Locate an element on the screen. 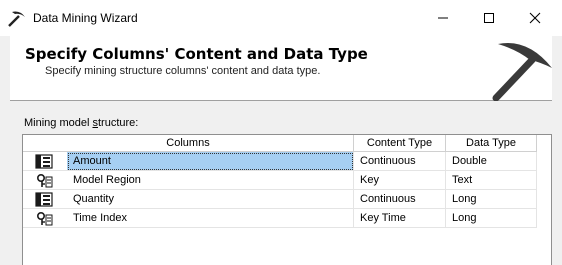 The width and height of the screenshot is (562, 265). close-button is located at coordinates (535, 18).